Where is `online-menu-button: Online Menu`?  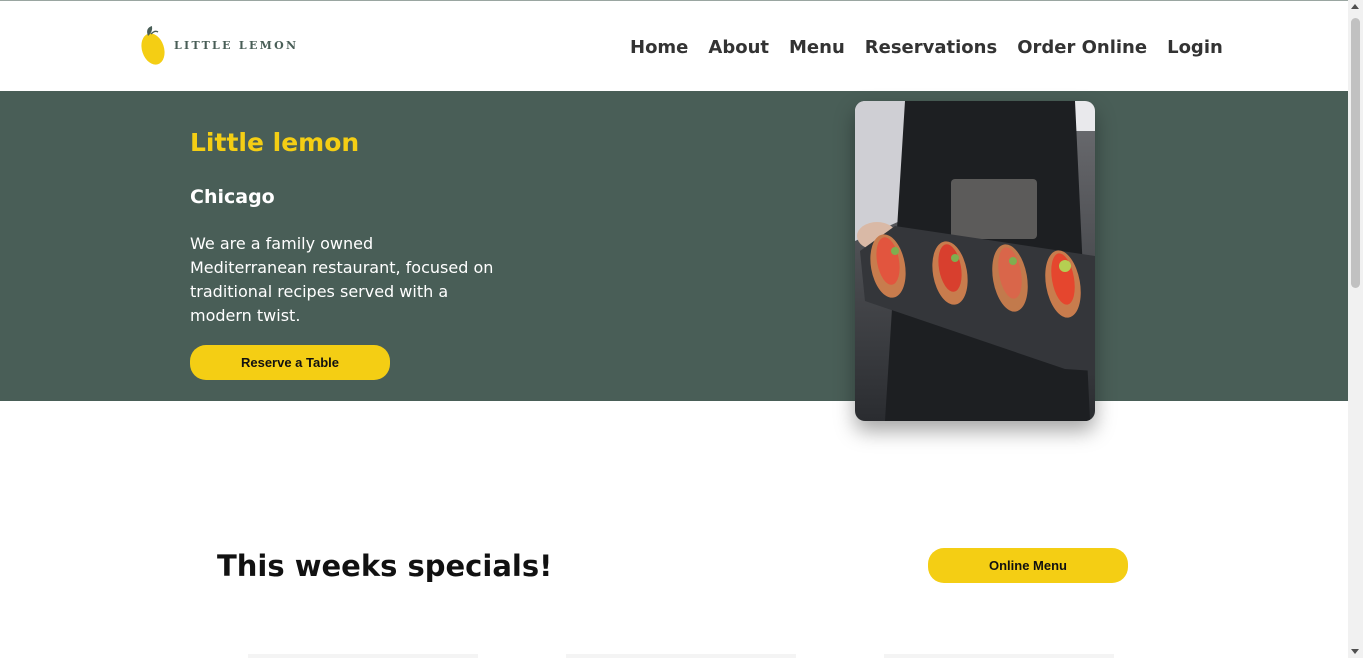 online-menu-button: Online Menu is located at coordinates (1028, 565).